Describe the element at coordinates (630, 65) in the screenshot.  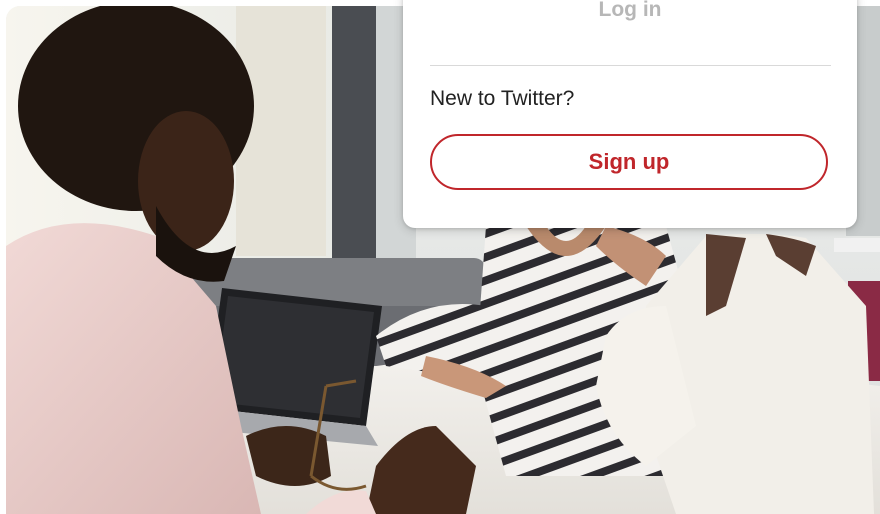
I see `card-divider` at that location.